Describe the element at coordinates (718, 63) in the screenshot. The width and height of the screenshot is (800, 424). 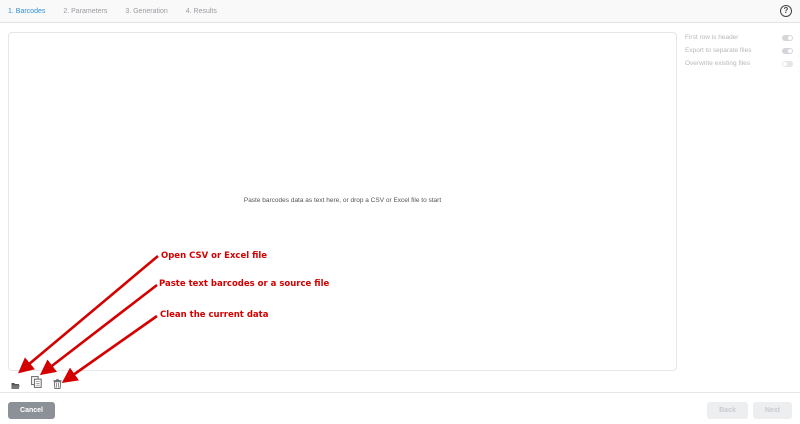
I see `option-label: Overwrite existing files` at that location.